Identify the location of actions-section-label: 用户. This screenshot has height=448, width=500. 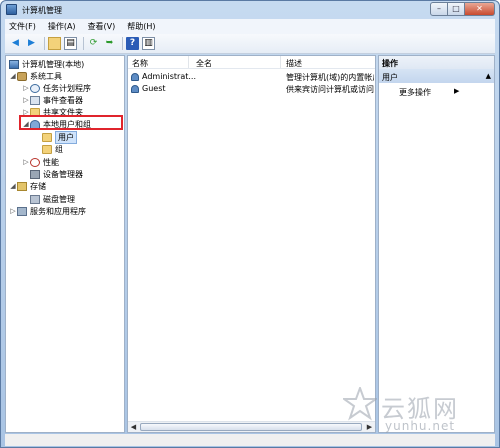
(390, 77).